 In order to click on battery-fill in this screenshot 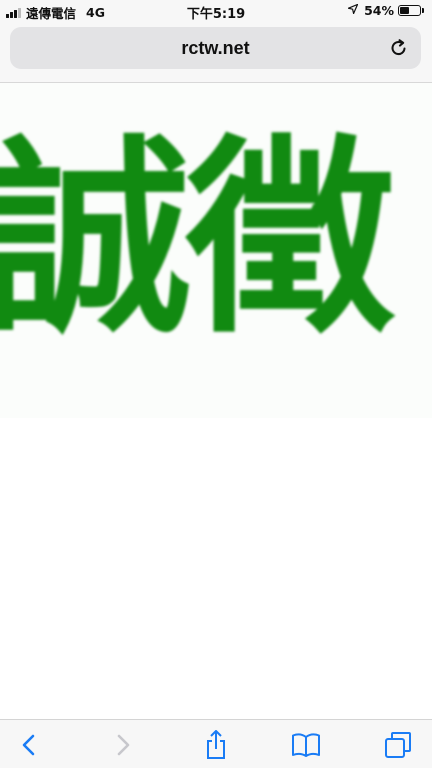, I will do `click(404, 10)`.